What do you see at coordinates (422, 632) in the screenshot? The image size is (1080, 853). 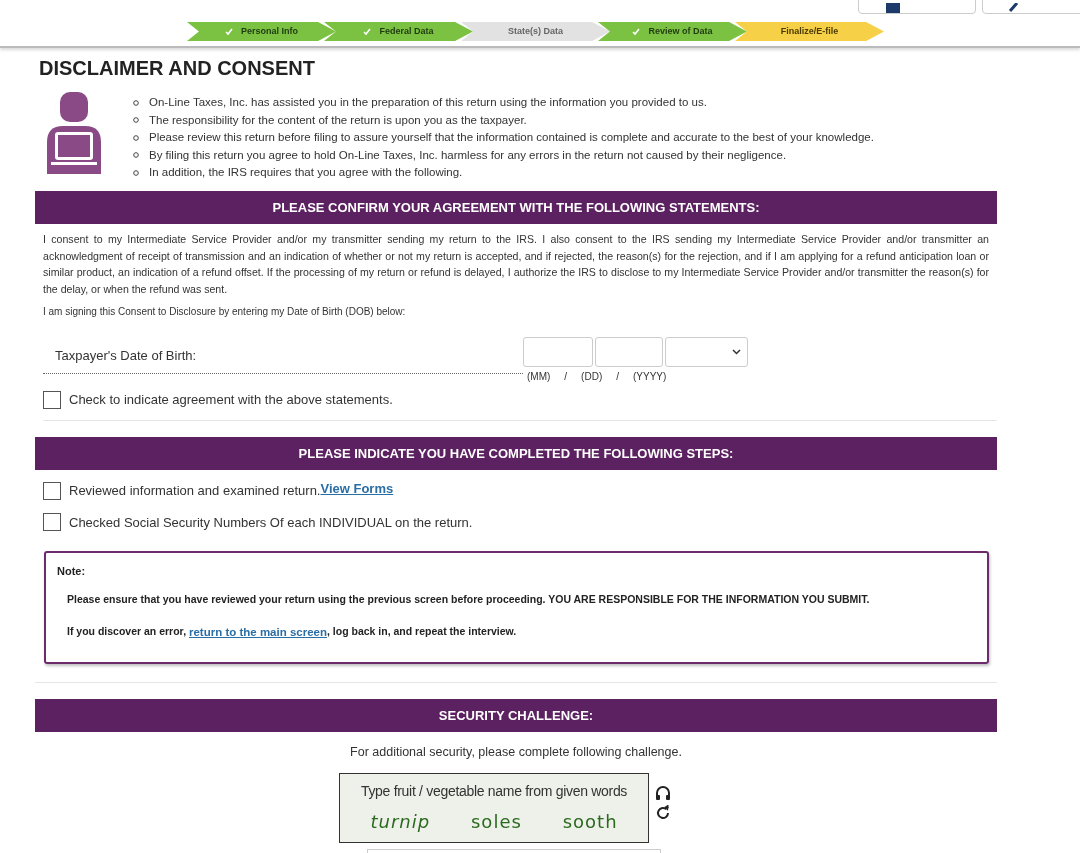 I see `note-text: , log back in, and repeat the interview.` at bounding box center [422, 632].